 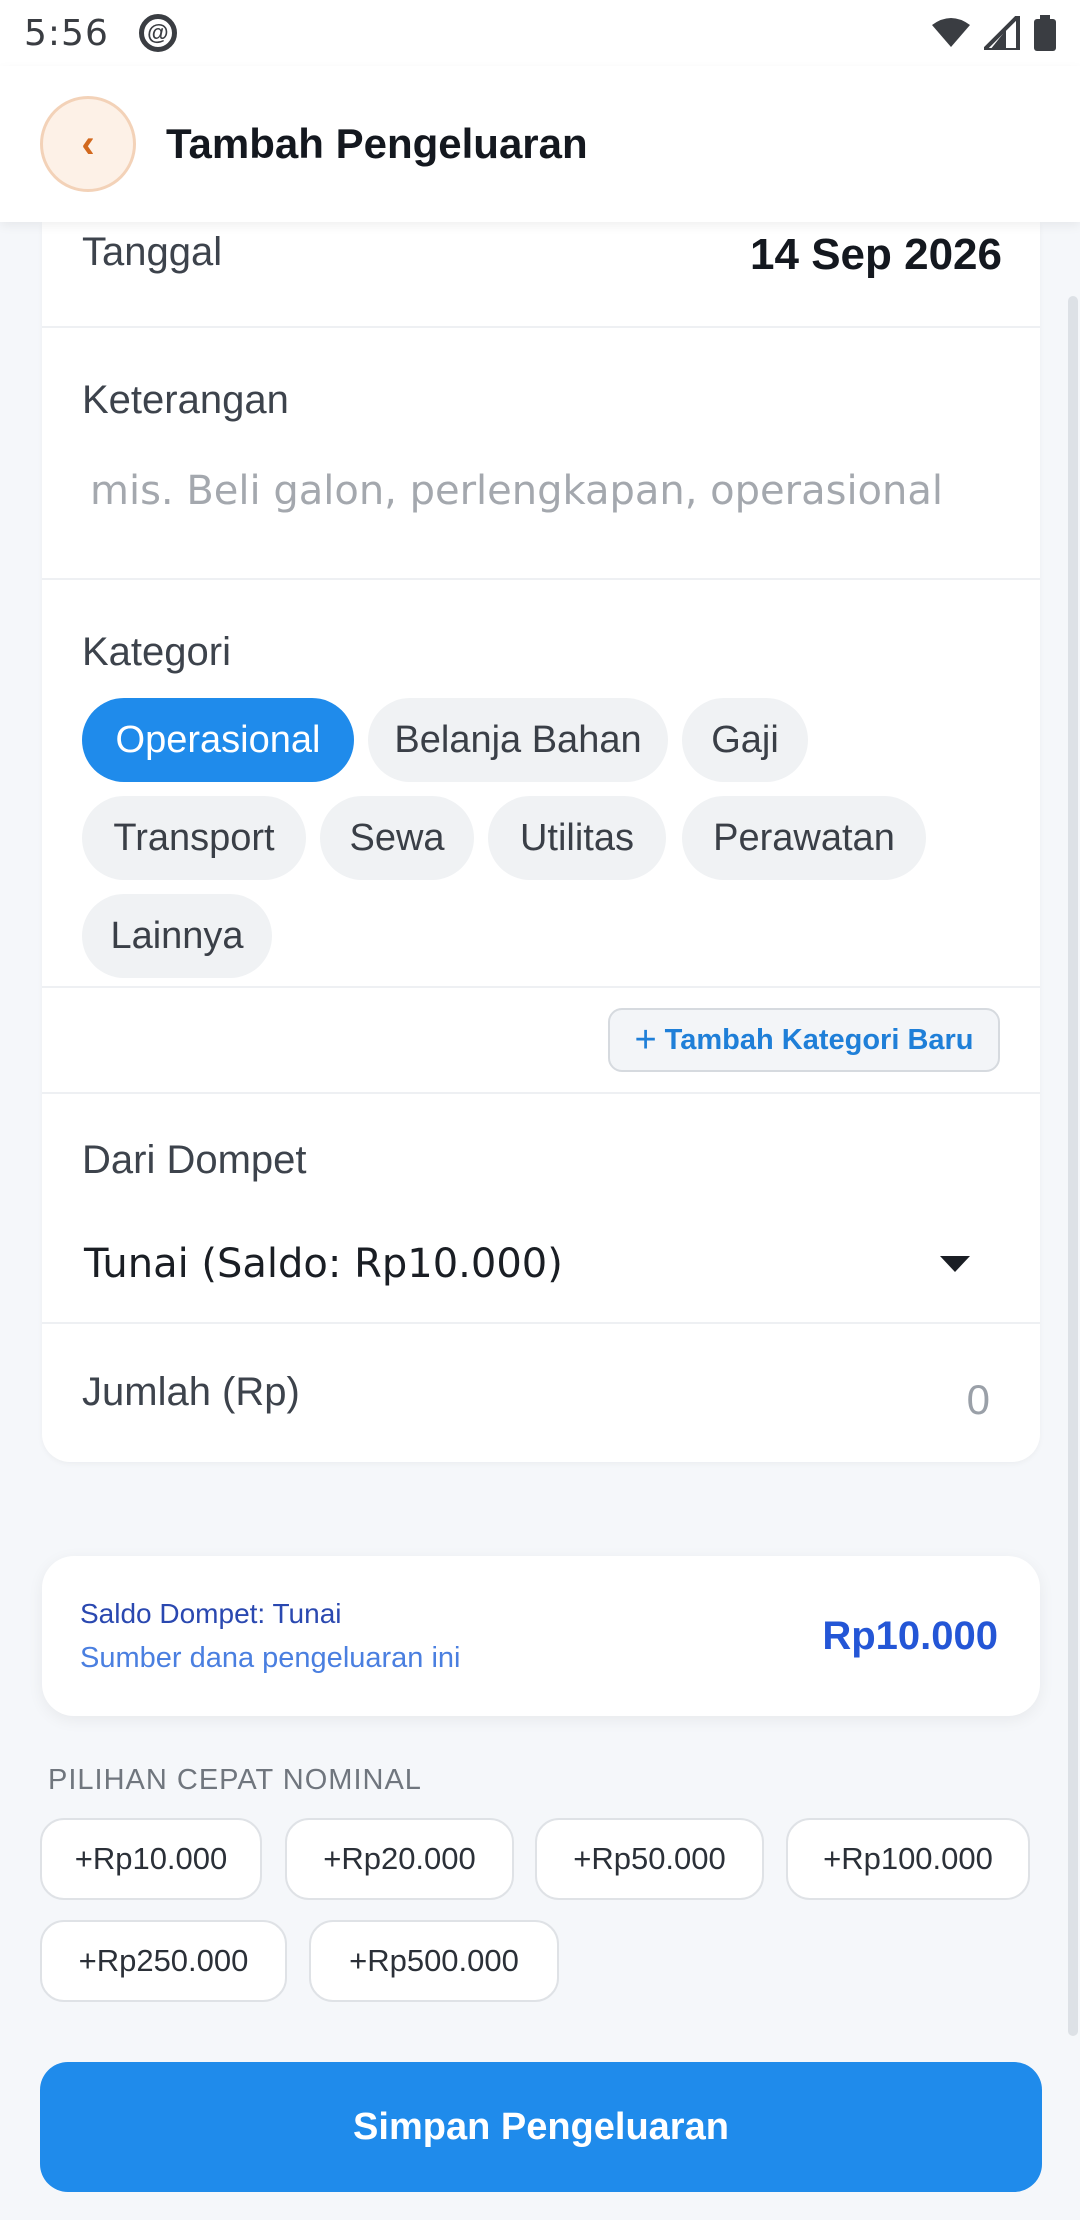 I want to click on amount-field: Jumlah (Rp) 0, so click(x=541, y=1393).